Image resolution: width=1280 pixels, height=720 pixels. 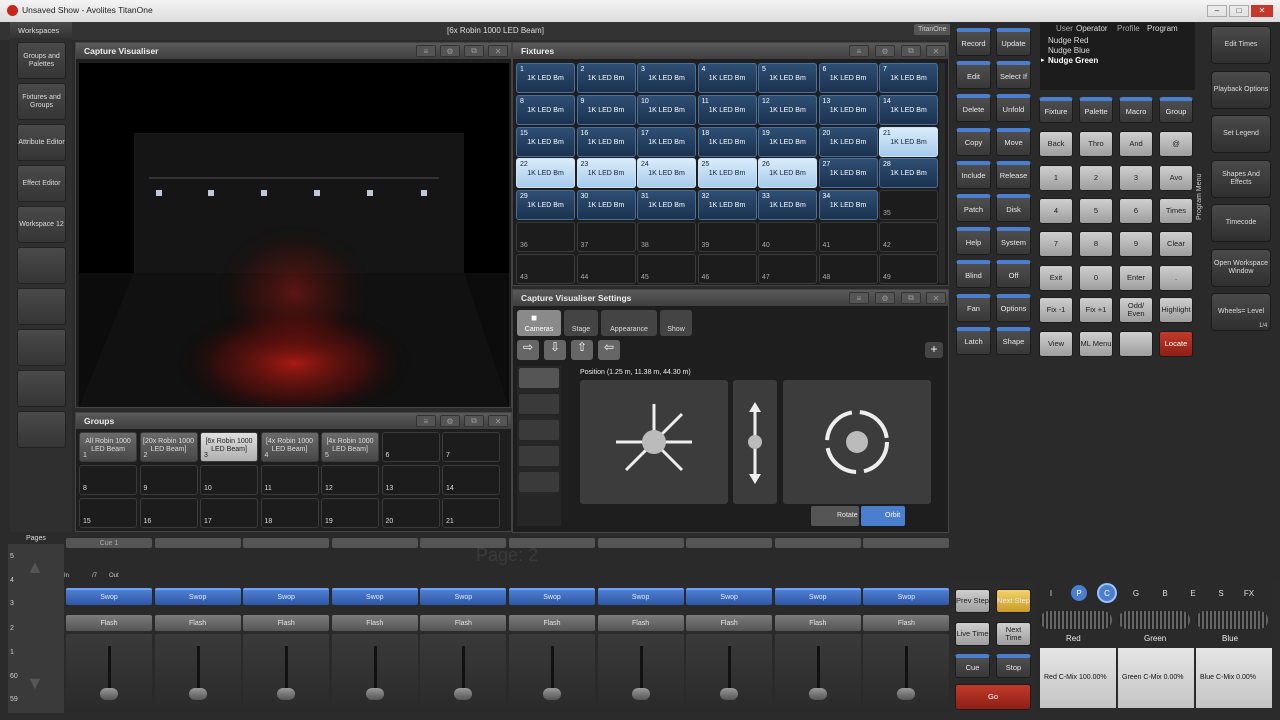 What do you see at coordinates (972, 634) in the screenshot?
I see `live-time-button: Live Time` at bounding box center [972, 634].